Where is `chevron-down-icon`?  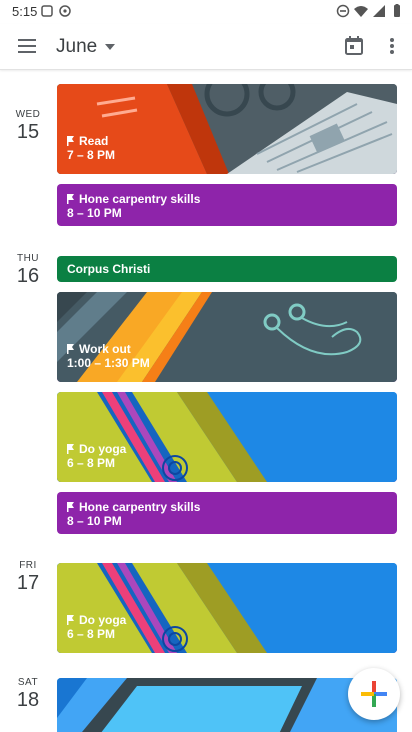 chevron-down-icon is located at coordinates (110, 47).